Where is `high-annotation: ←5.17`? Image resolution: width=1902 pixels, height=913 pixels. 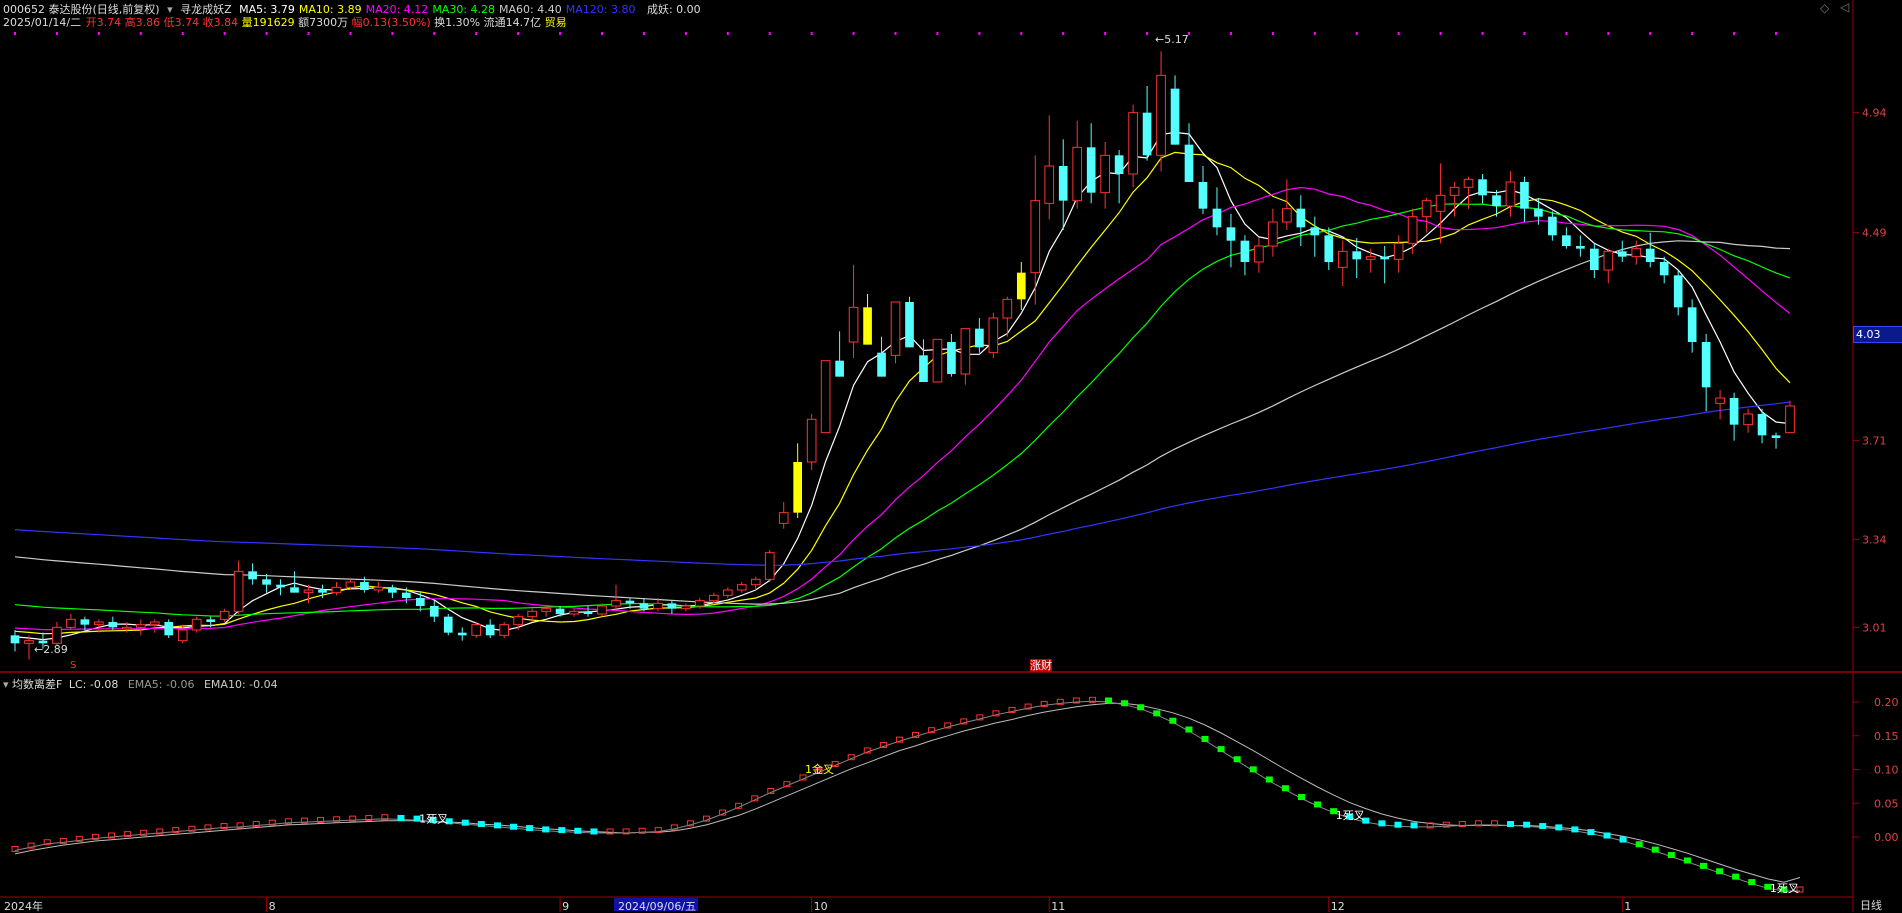 high-annotation: ←5.17 is located at coordinates (1172, 39).